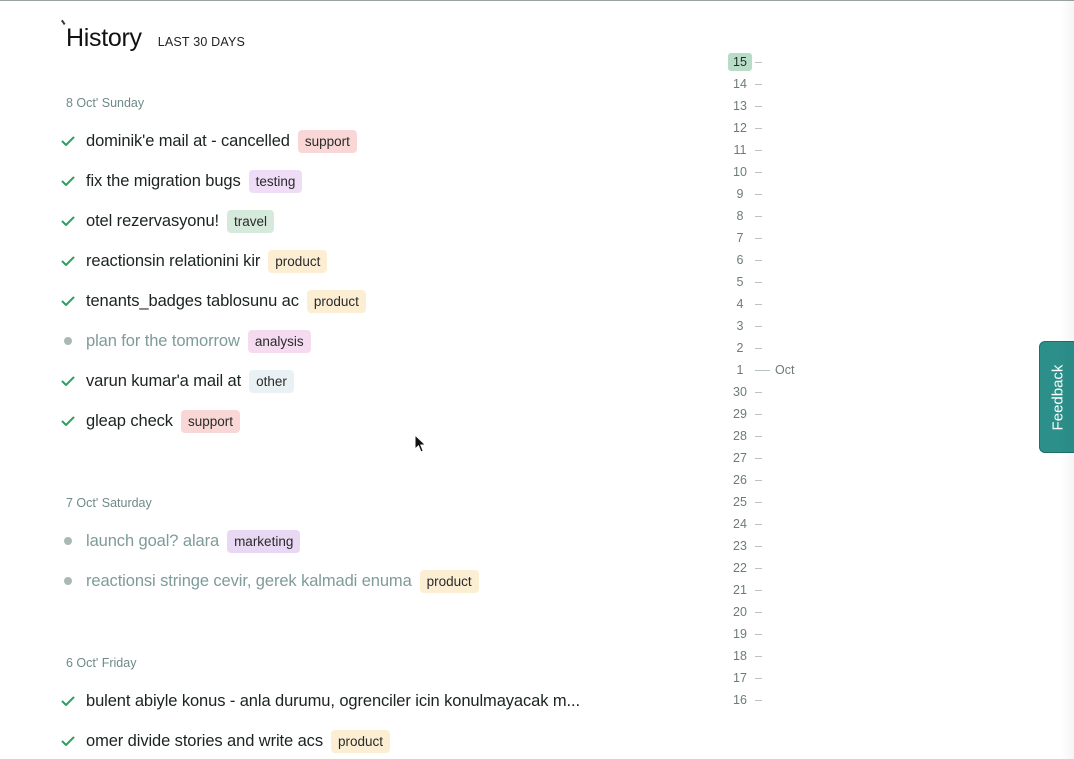  I want to click on timeline-day: 27, so click(745, 458).